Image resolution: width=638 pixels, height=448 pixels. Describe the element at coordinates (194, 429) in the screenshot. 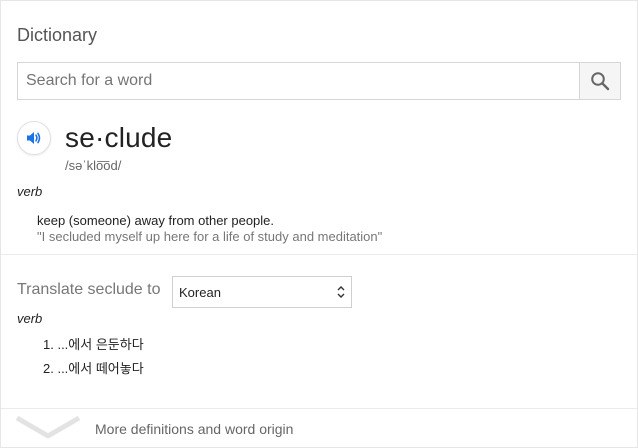

I see `more-definitions-link: More definitions and word origin` at that location.